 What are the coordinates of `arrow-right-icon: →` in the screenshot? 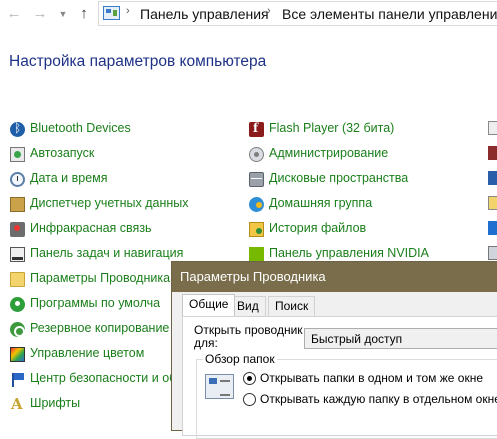 It's located at (40, 13).